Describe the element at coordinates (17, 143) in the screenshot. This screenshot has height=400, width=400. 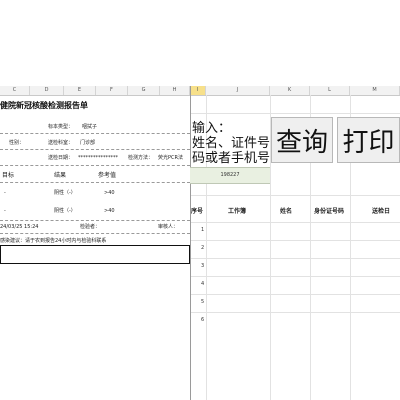
I see `gender-label: 性别：` at that location.